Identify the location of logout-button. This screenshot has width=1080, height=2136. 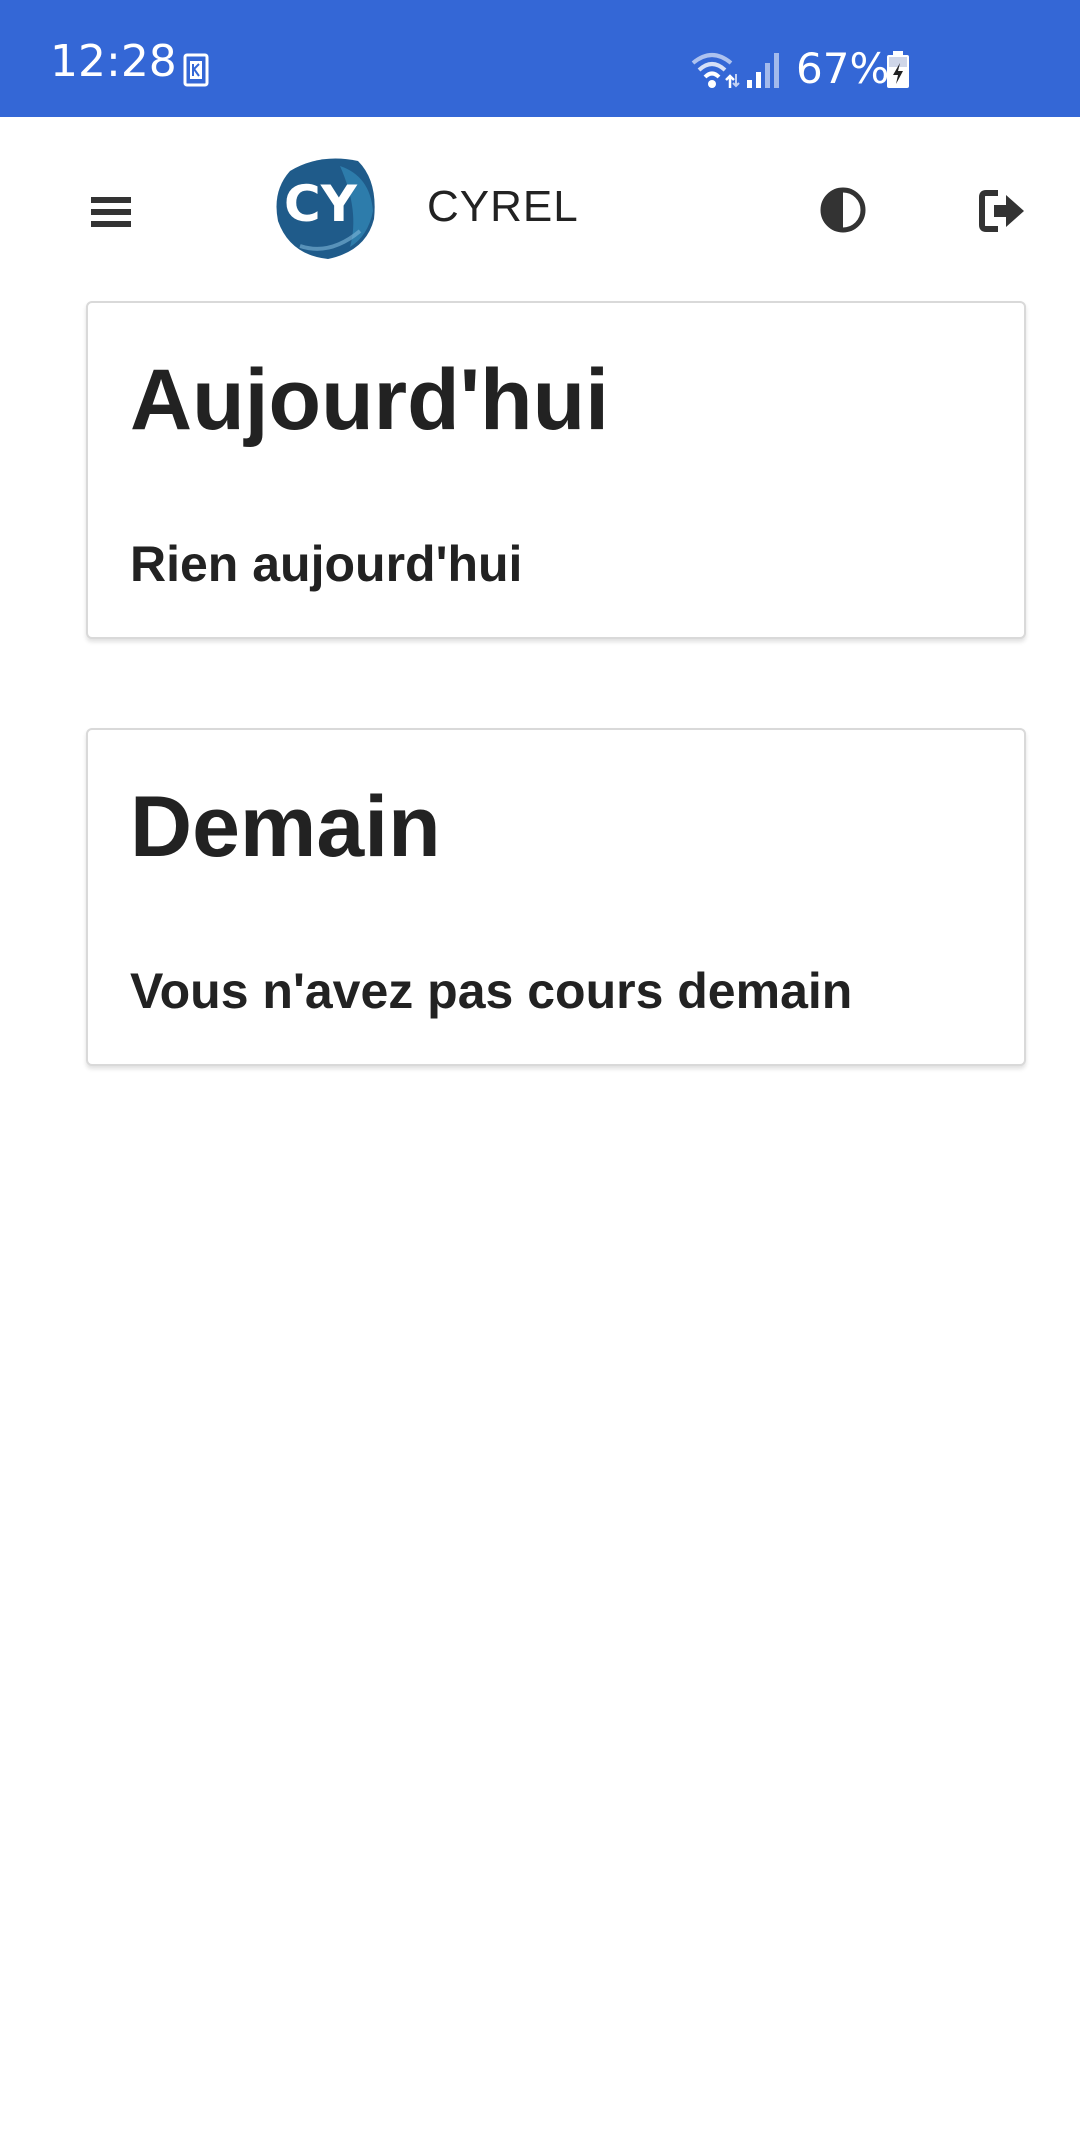
(1003, 211).